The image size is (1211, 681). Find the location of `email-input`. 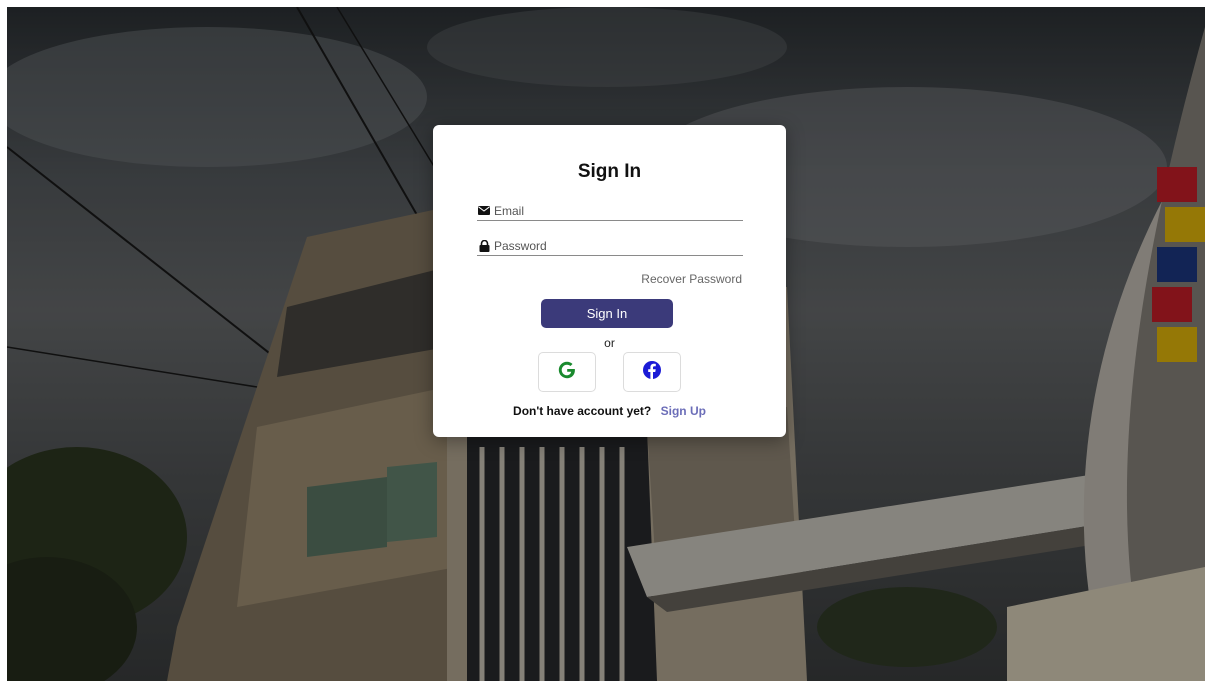

email-input is located at coordinates (618, 210).